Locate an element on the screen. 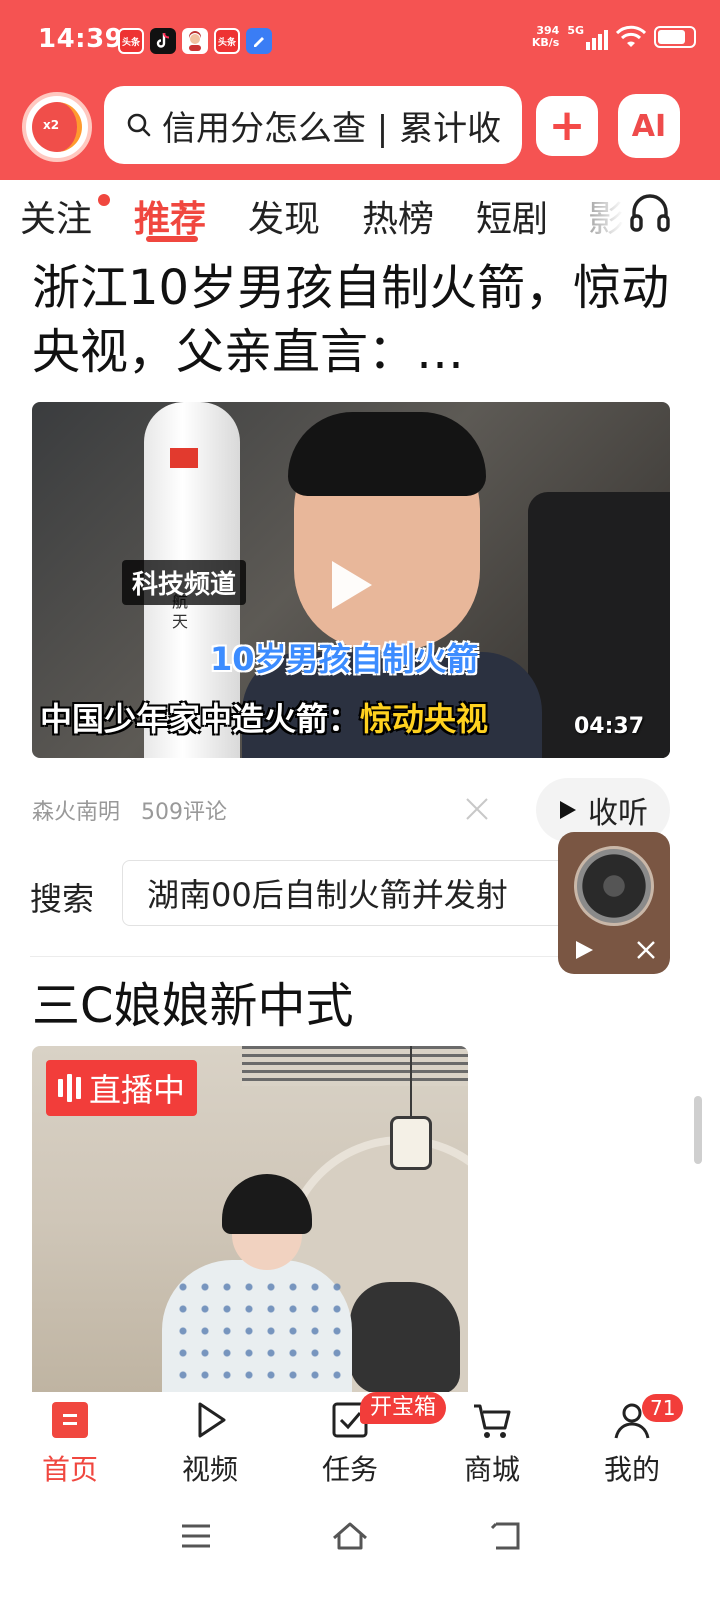  notification-icons: 头条 头条 is located at coordinates (195, 41).